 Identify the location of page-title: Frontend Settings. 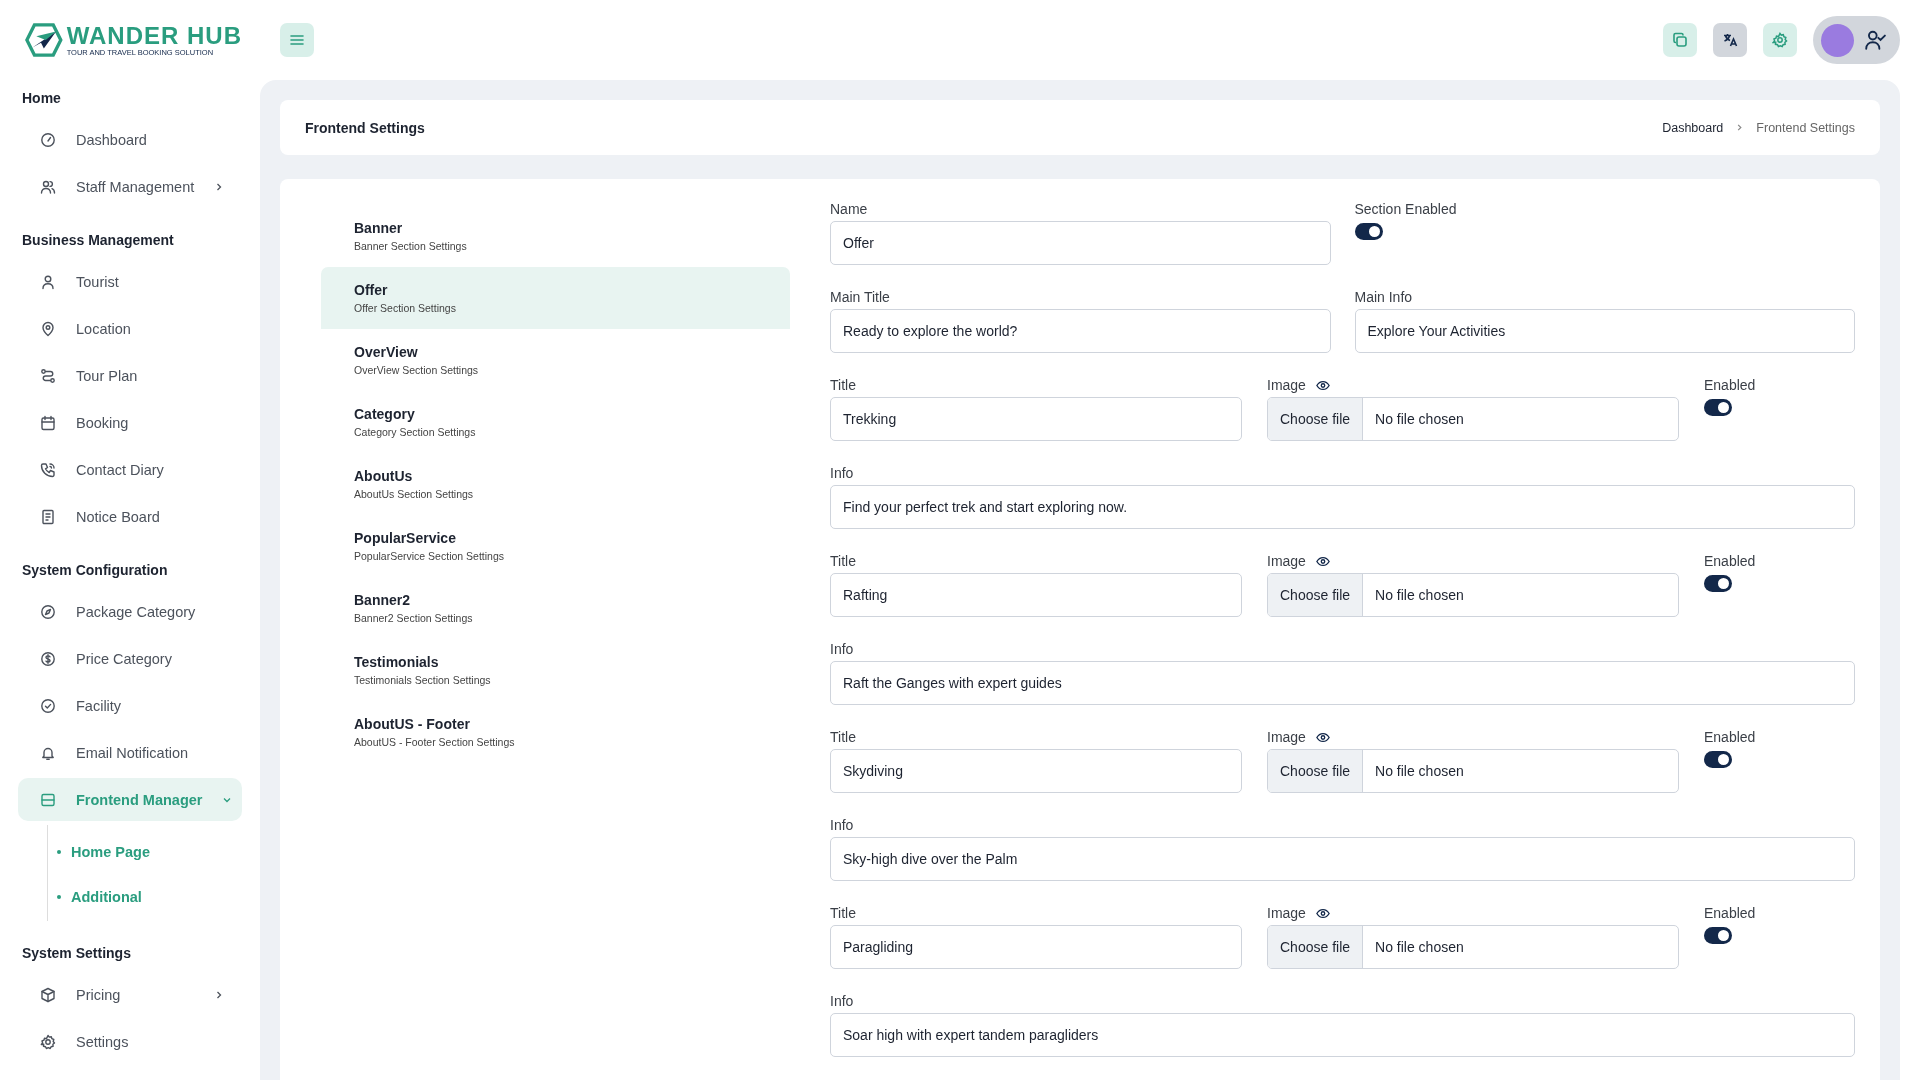
(365, 127).